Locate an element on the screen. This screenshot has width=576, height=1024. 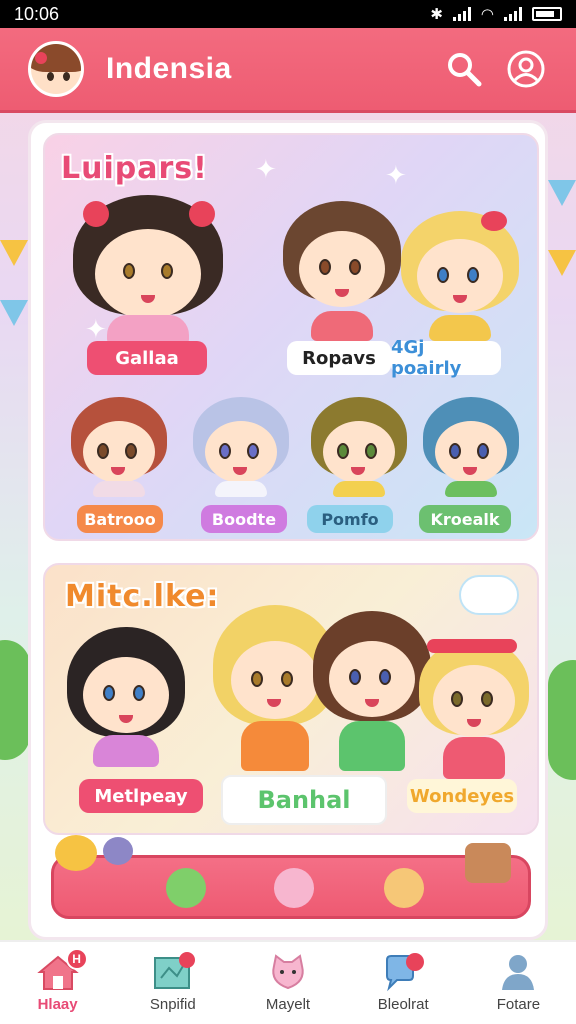
home-icon: H is located at coordinates (62, 970).